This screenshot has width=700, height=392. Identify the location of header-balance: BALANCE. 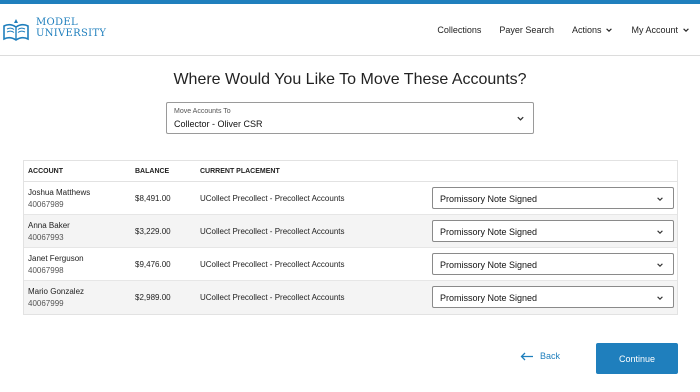
(152, 171).